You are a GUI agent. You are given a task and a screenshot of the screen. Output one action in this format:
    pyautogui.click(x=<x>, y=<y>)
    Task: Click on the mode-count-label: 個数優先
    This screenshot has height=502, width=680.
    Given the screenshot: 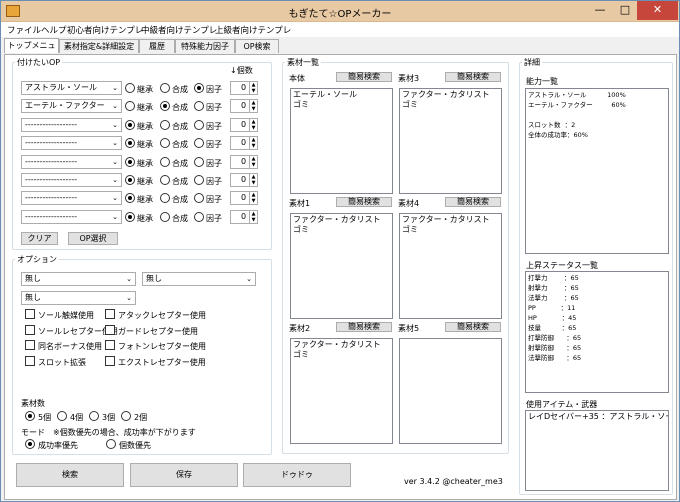 What is the action you would take?
    pyautogui.click(x=135, y=445)
    